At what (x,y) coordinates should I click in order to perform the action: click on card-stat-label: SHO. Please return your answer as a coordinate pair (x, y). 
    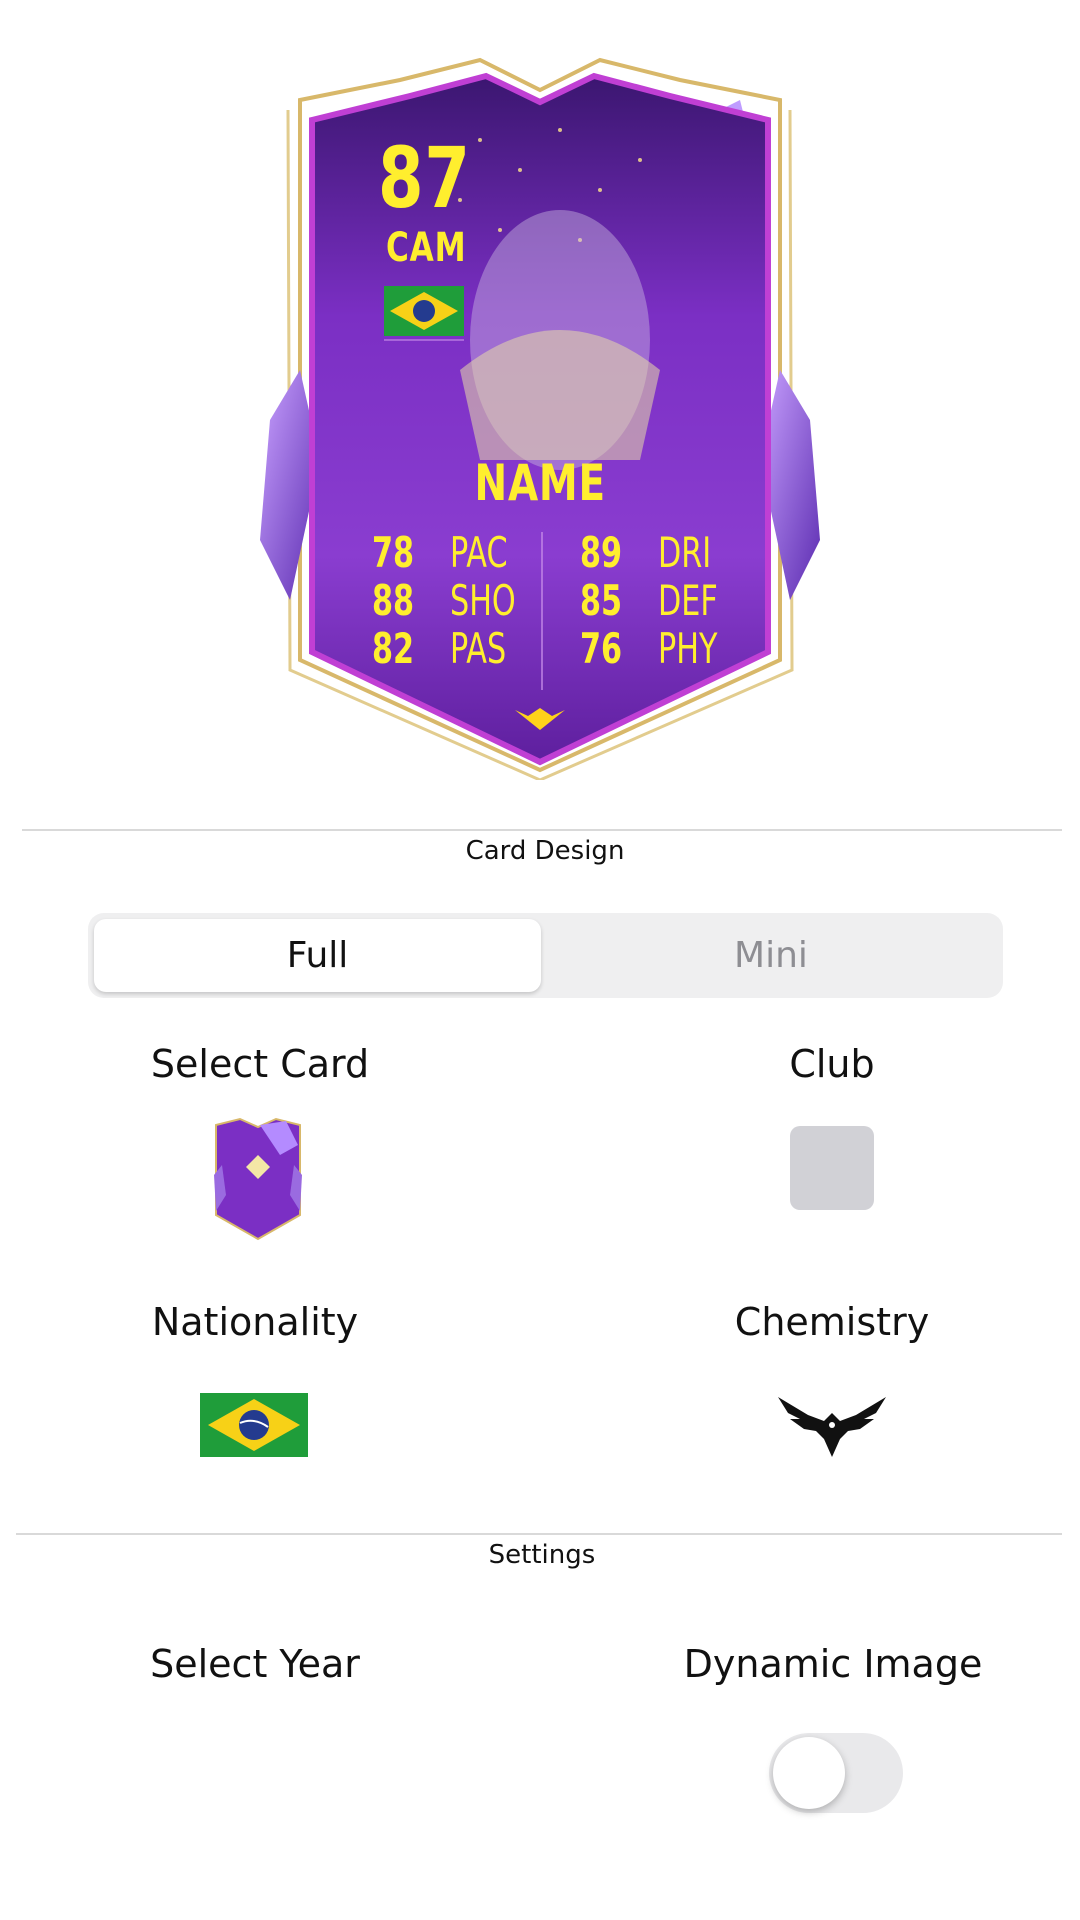
    Looking at the image, I should click on (483, 600).